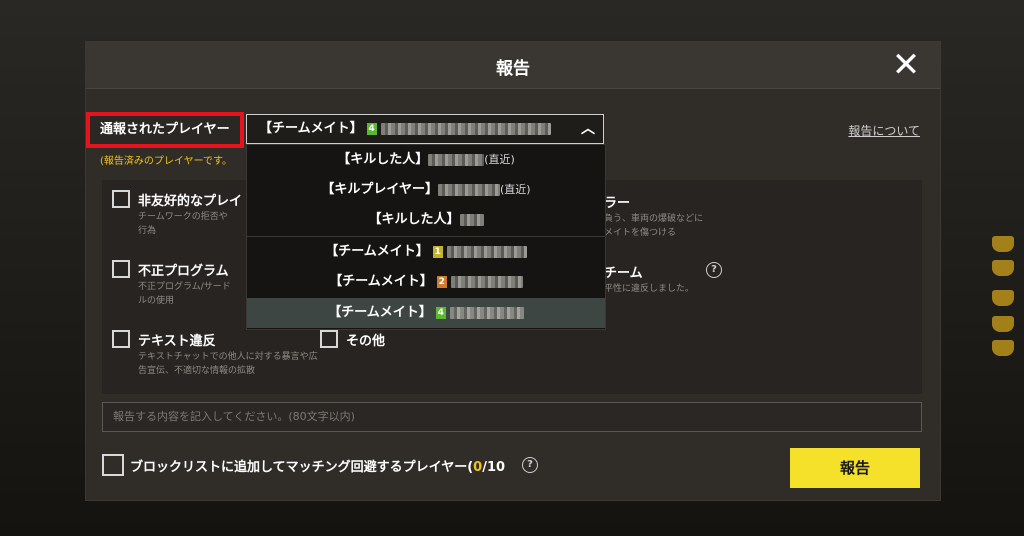 Image resolution: width=1024 pixels, height=536 pixels. I want to click on modal-title: 報告, so click(513, 69).